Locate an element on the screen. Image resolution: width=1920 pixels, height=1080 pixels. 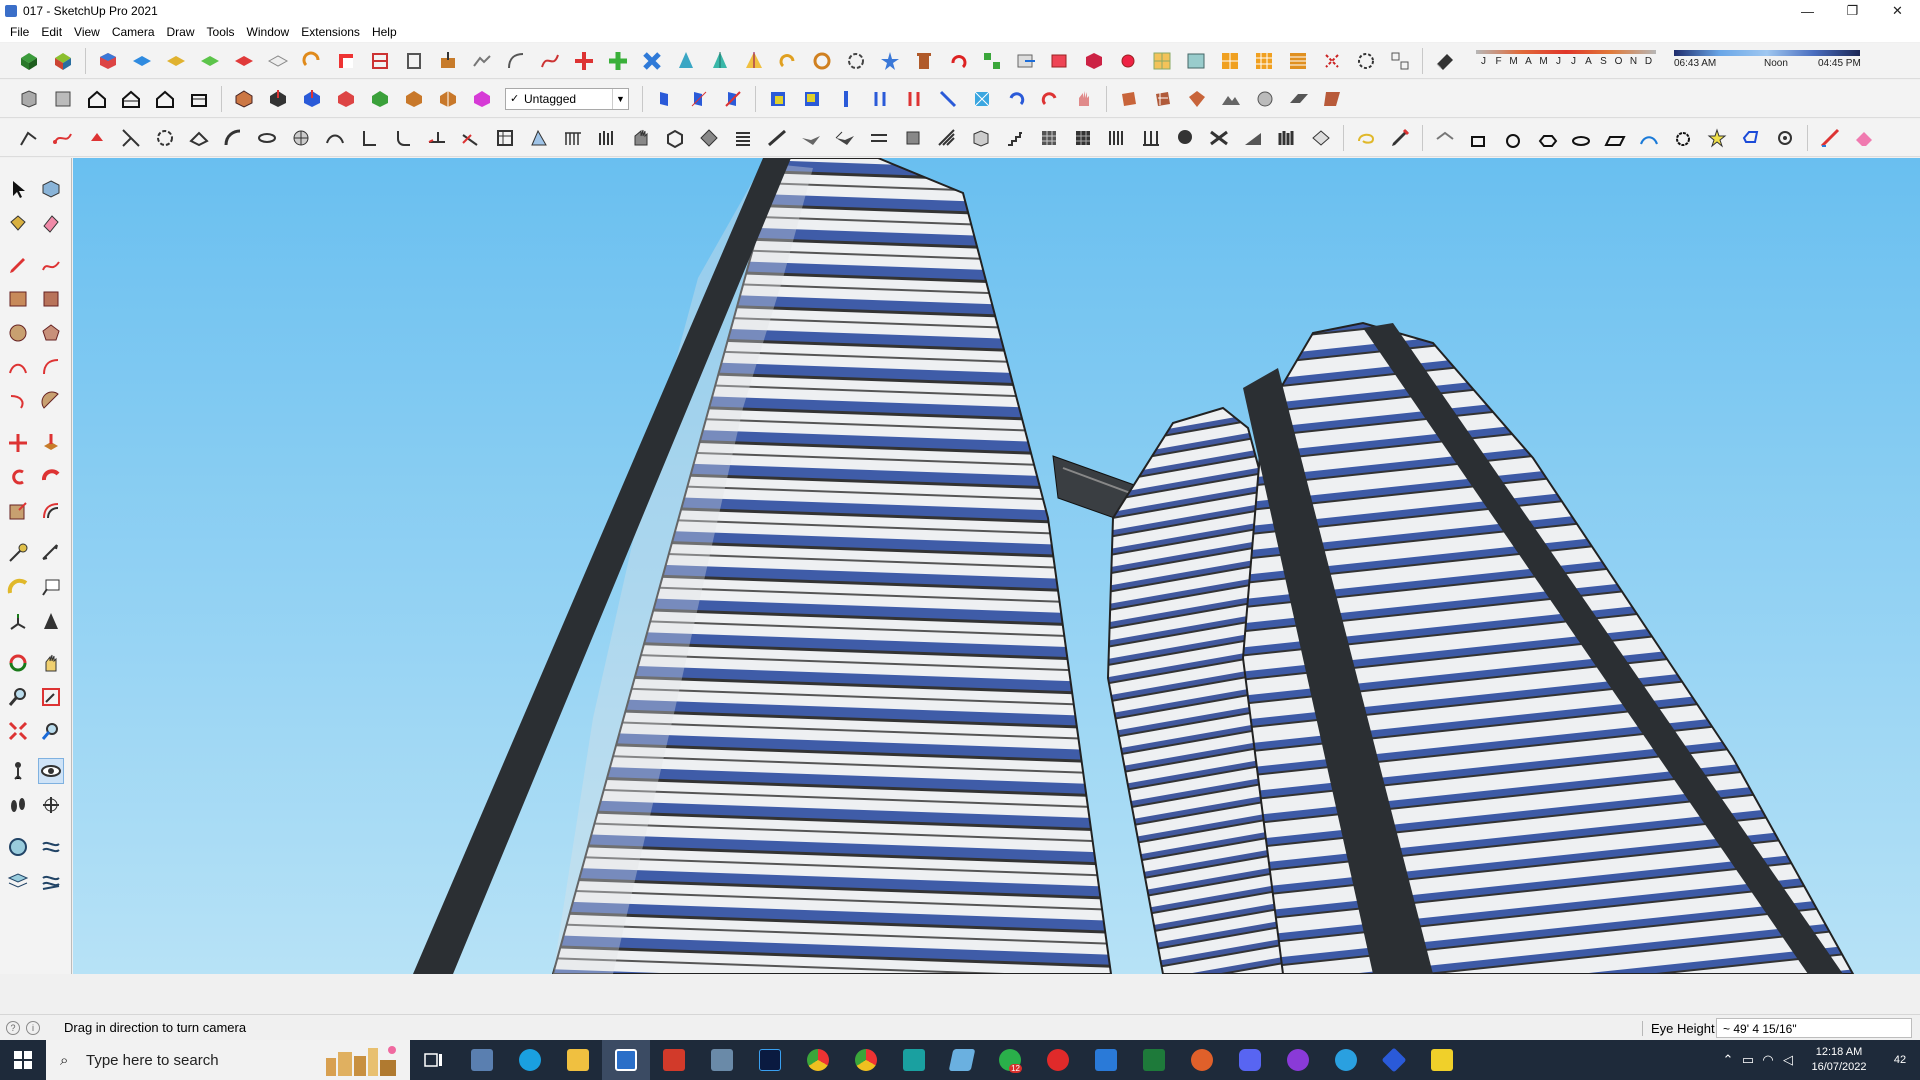
ramp-icon is located at coordinates (1253, 138).